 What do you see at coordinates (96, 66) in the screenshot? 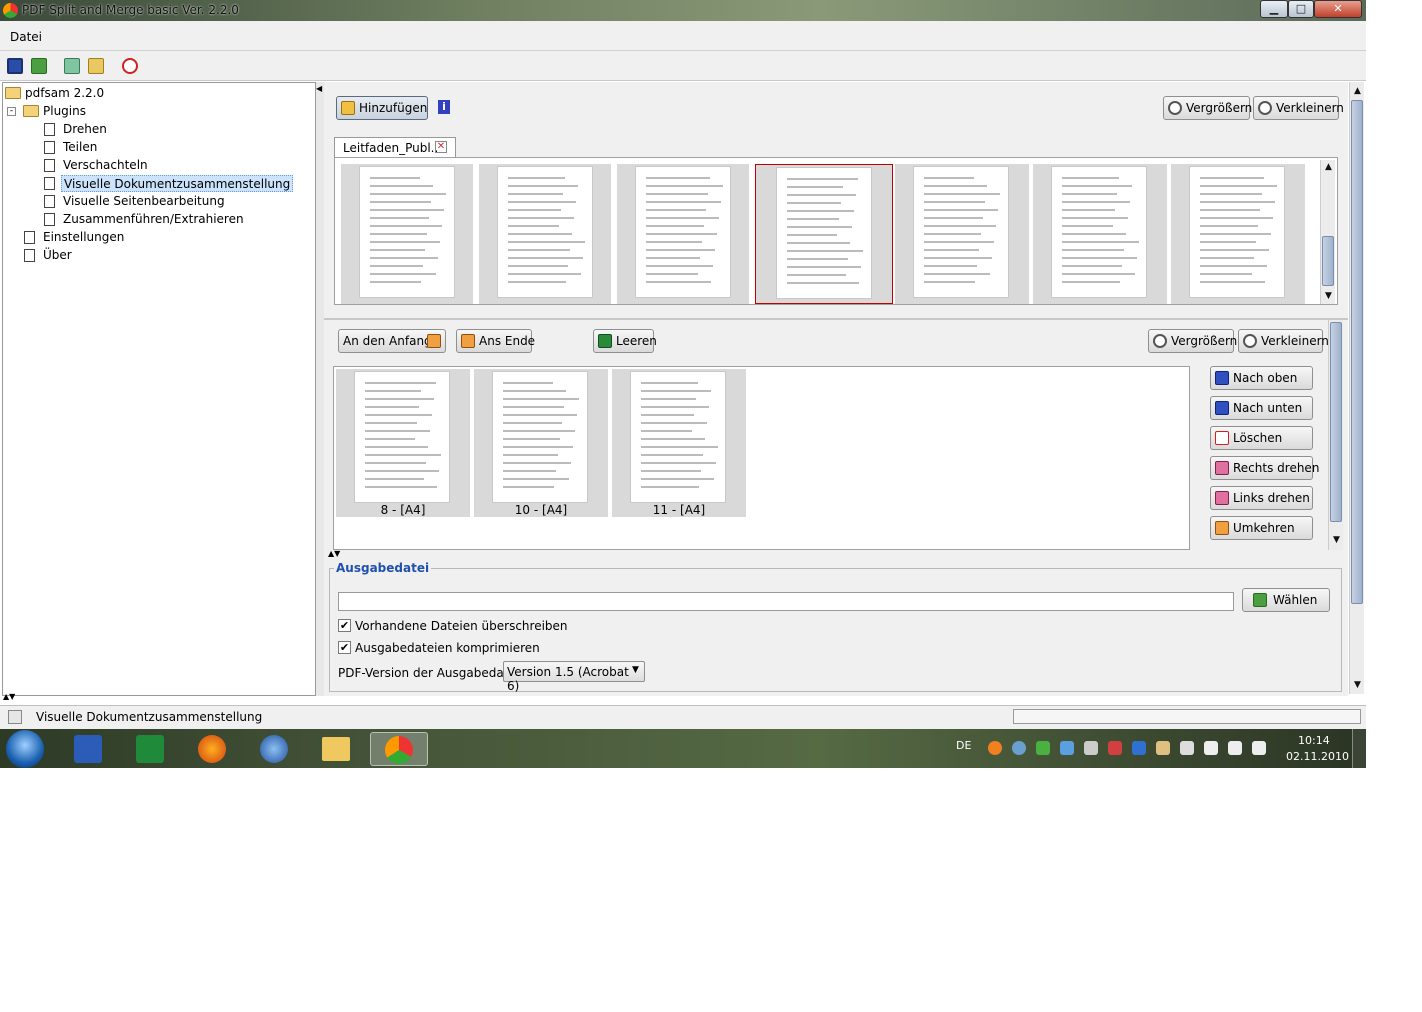
I see `clear-icon` at bounding box center [96, 66].